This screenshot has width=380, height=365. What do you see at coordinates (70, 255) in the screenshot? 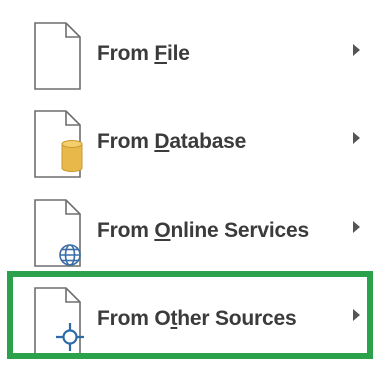
I see `globe-icon` at bounding box center [70, 255].